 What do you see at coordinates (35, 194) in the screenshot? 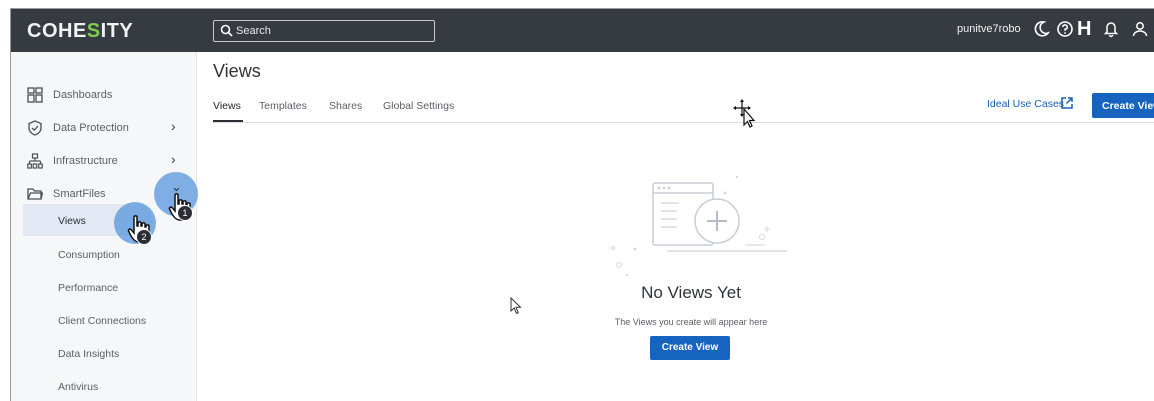
I see `folder-icon` at bounding box center [35, 194].